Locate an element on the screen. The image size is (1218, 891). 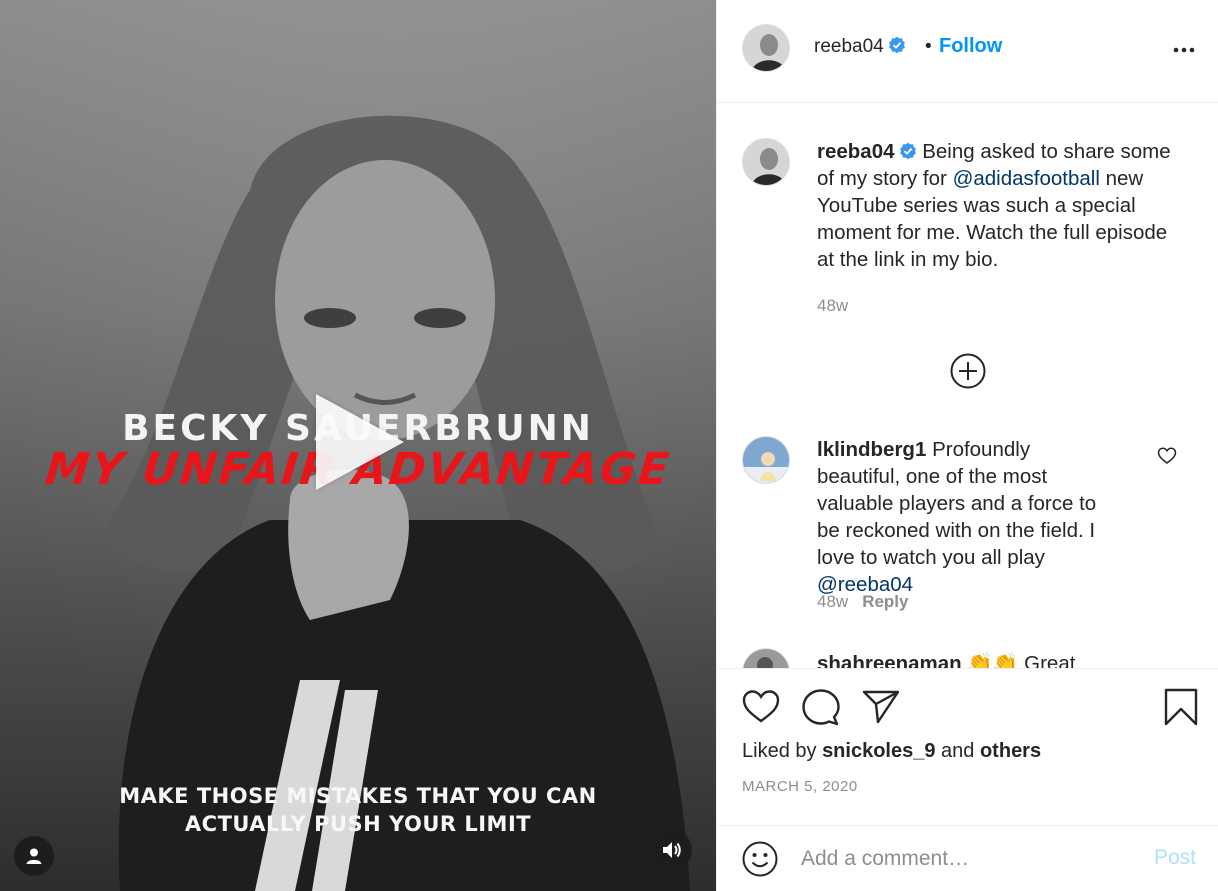
post-comment-button: Post is located at coordinates (1175, 858).